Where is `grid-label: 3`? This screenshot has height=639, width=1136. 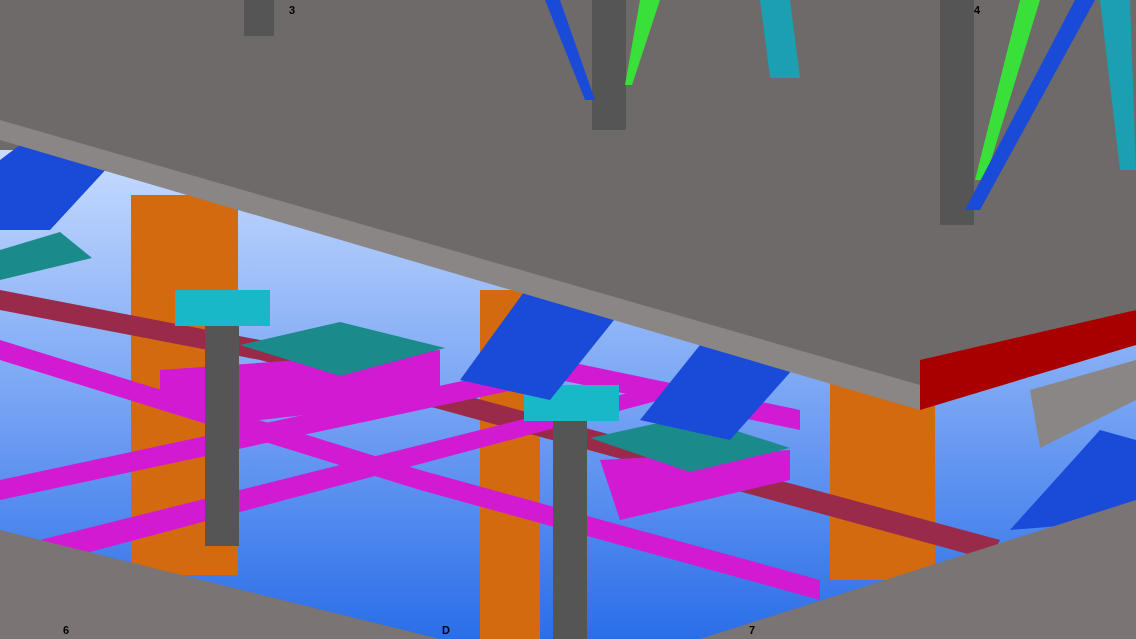 grid-label: 3 is located at coordinates (292, 10).